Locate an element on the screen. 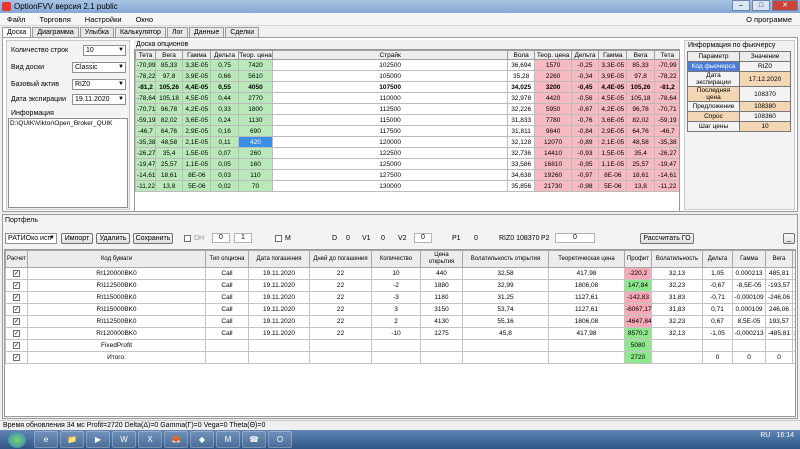 This screenshot has width=800, height=449. desk-cell: -14,61 is located at coordinates (666, 175).